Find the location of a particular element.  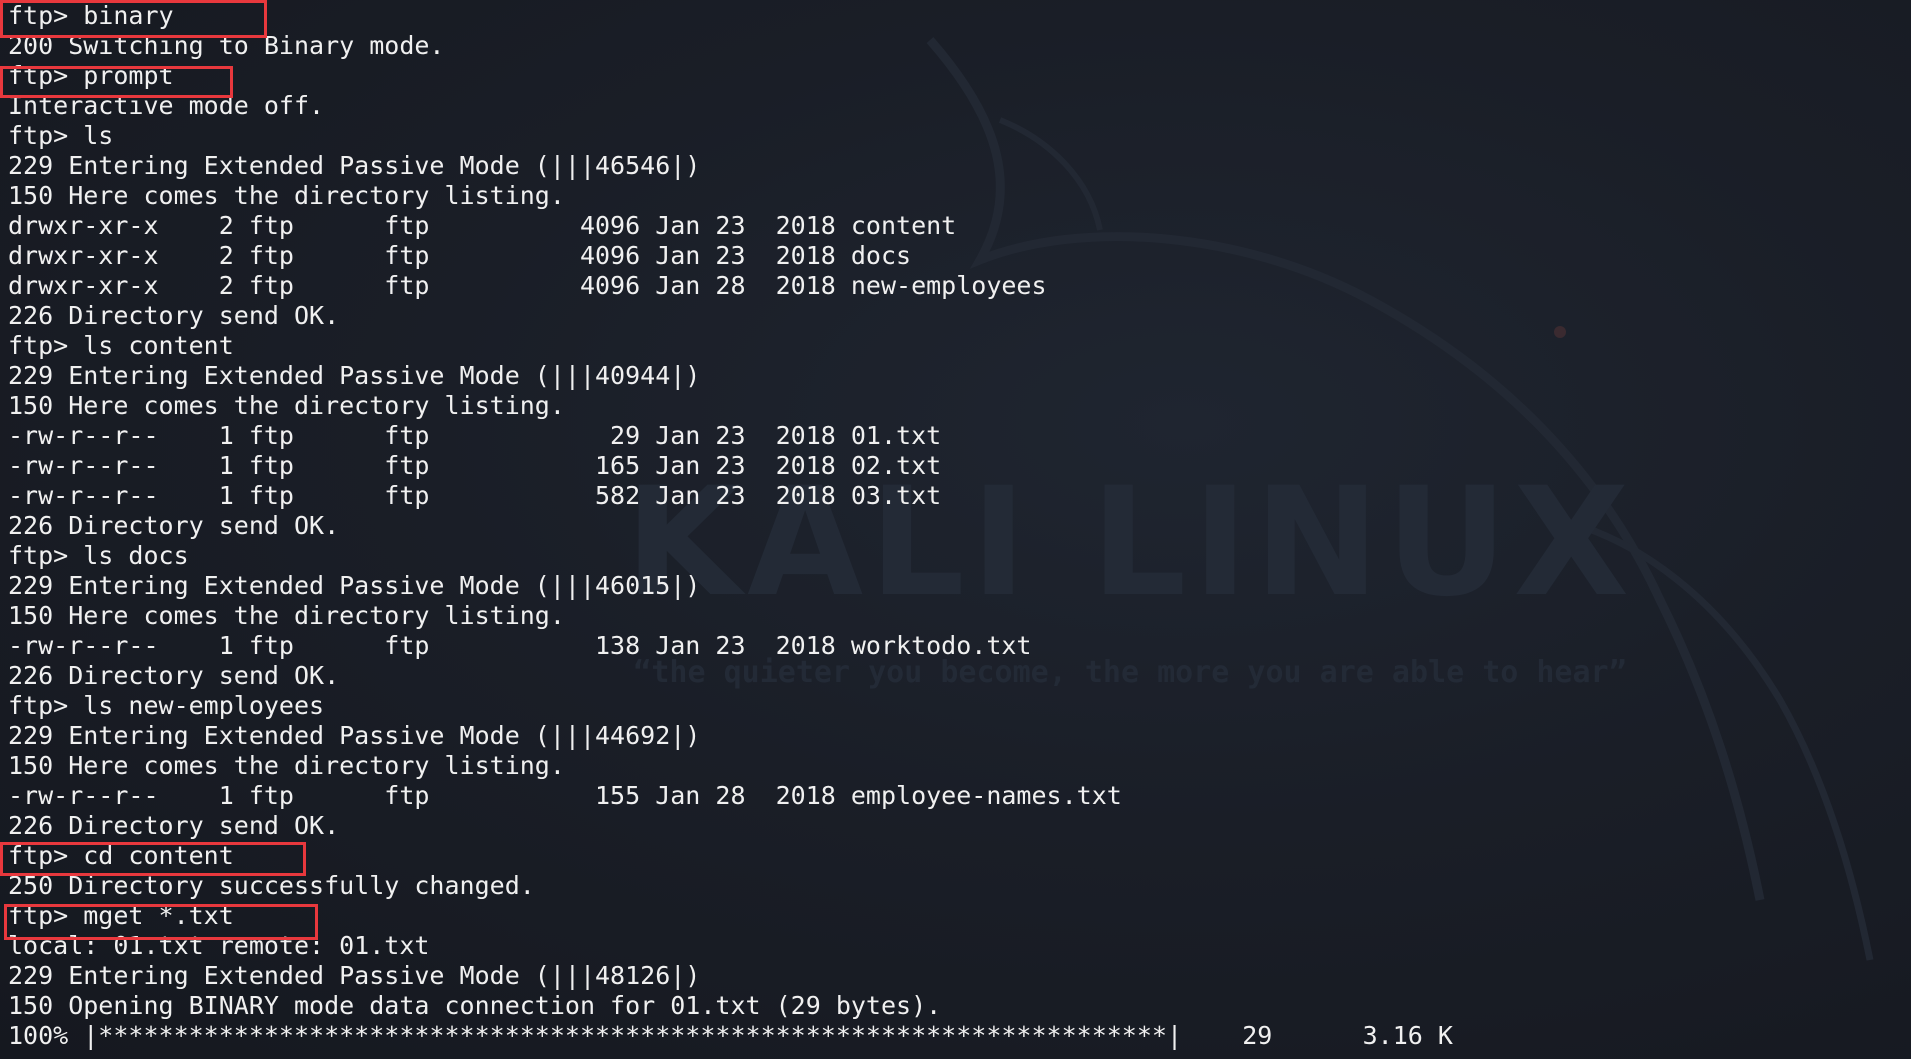

highlight-box-prompt-command is located at coordinates (116, 82).